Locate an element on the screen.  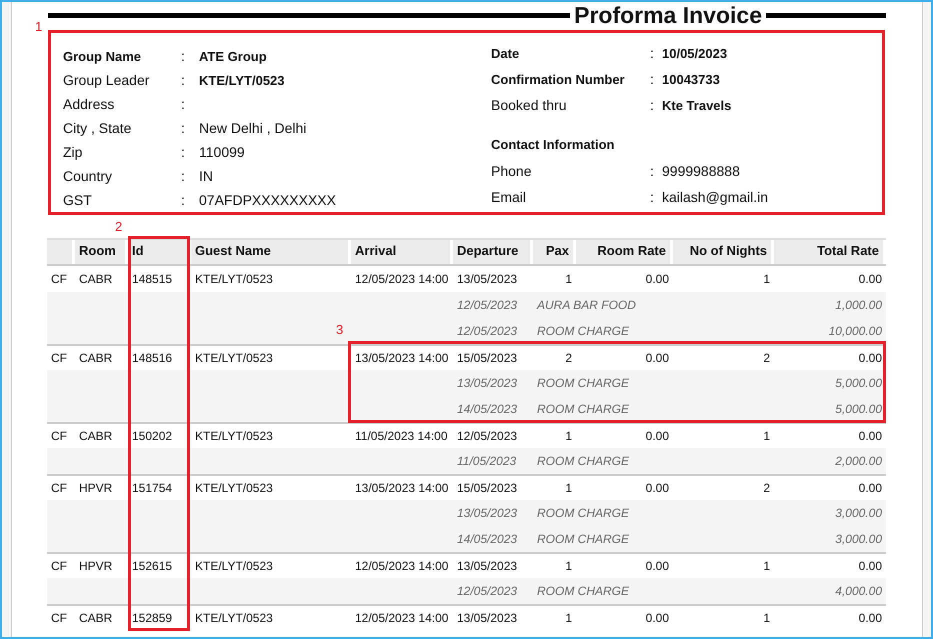
room-cell-text: HPVR is located at coordinates (96, 566).